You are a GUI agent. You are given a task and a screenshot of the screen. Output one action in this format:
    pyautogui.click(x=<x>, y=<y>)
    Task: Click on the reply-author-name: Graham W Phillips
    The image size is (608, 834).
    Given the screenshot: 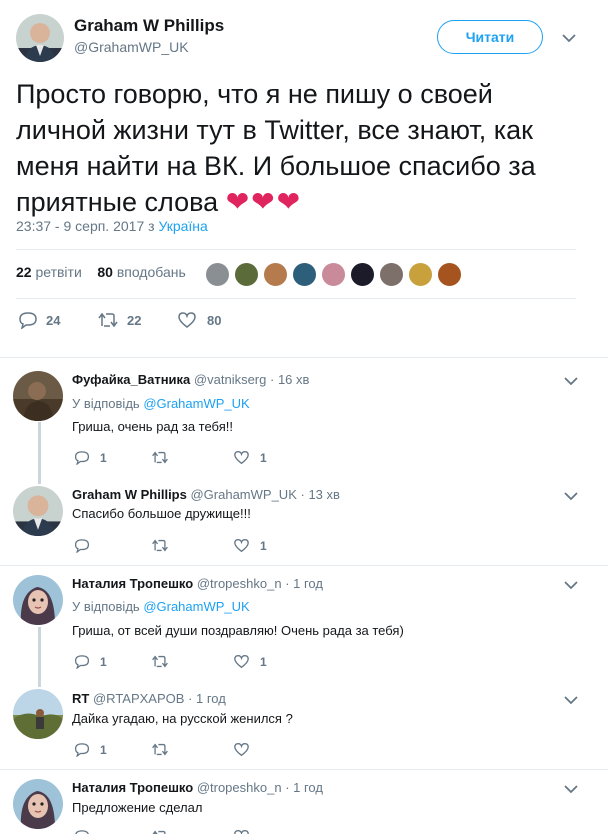 What is the action you would take?
    pyautogui.click(x=129, y=494)
    